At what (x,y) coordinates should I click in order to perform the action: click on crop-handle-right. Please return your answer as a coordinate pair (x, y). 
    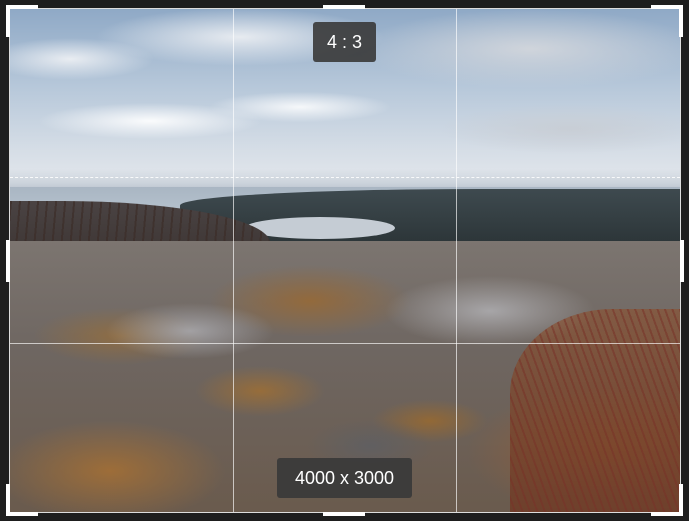
    Looking at the image, I should click on (682, 261).